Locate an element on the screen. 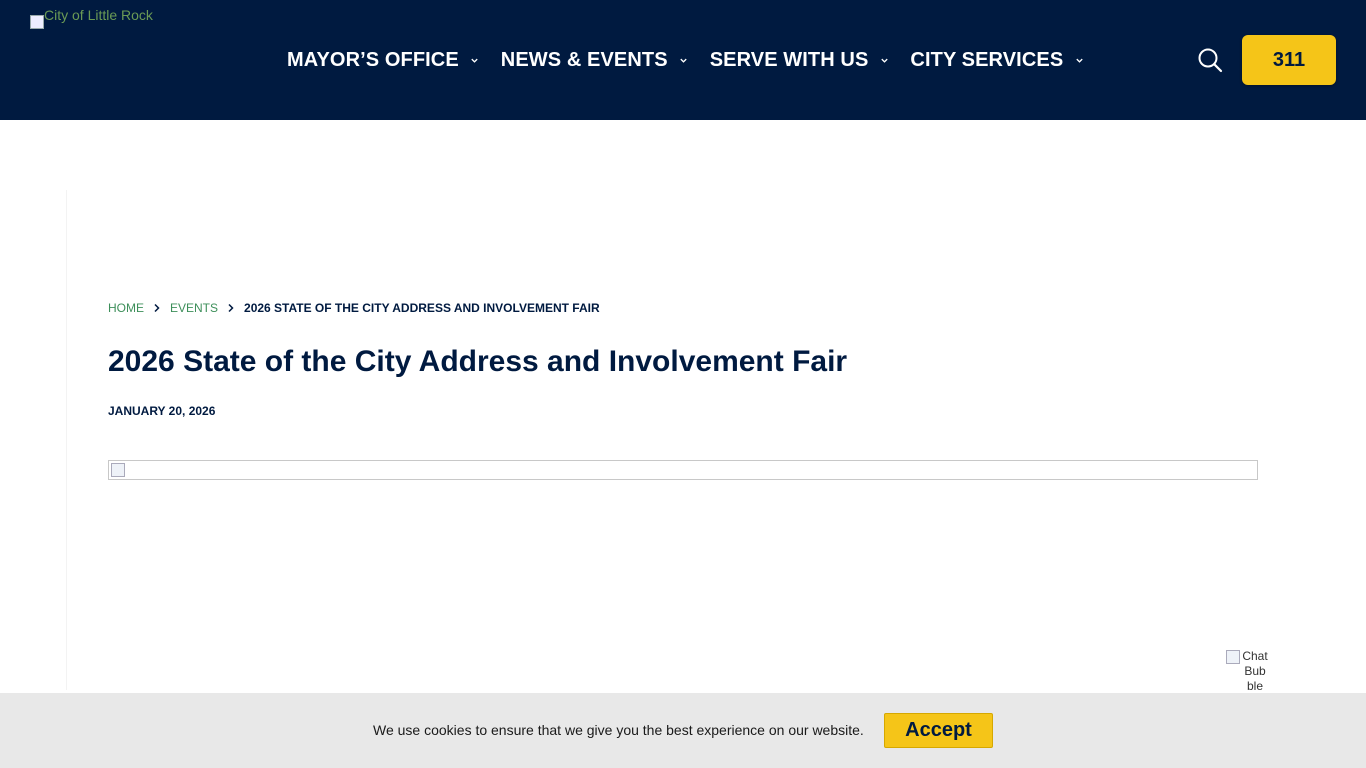 The width and height of the screenshot is (1366, 768). search-icon is located at coordinates (1210, 60).